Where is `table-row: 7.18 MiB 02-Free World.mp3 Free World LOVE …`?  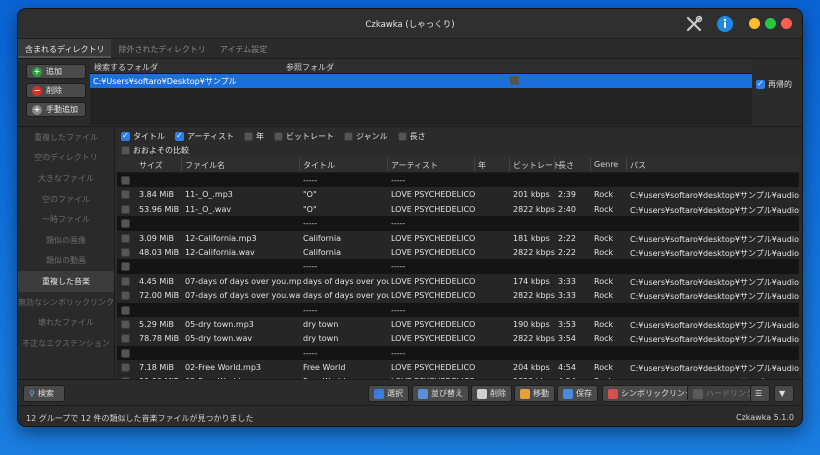 table-row: 7.18 MiB 02-Free World.mp3 Free World LOVE … is located at coordinates (458, 367).